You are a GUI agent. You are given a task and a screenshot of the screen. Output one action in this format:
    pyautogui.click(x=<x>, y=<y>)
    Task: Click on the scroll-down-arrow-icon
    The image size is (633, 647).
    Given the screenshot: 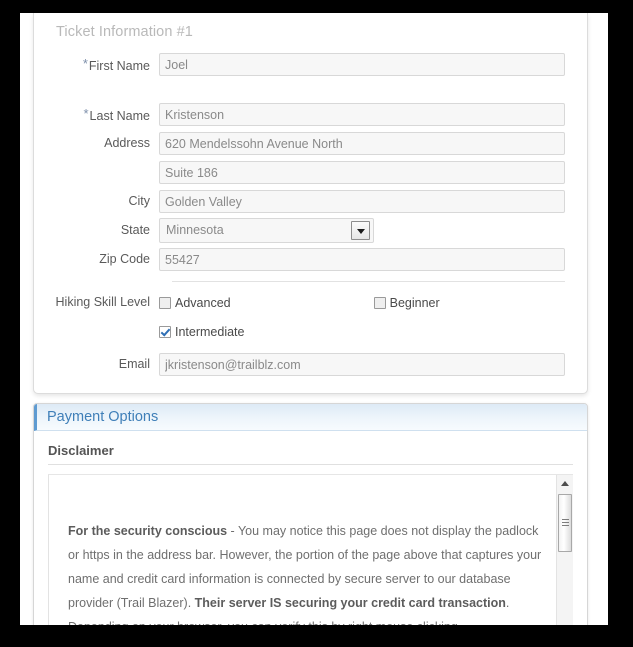 What is the action you would take?
    pyautogui.click(x=565, y=622)
    